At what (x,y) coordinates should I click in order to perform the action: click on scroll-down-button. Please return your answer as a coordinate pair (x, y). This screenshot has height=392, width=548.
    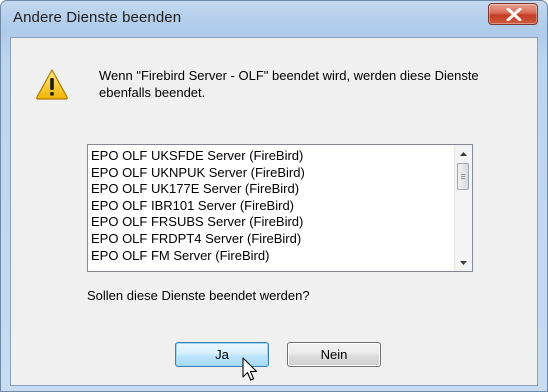
    Looking at the image, I should click on (463, 262).